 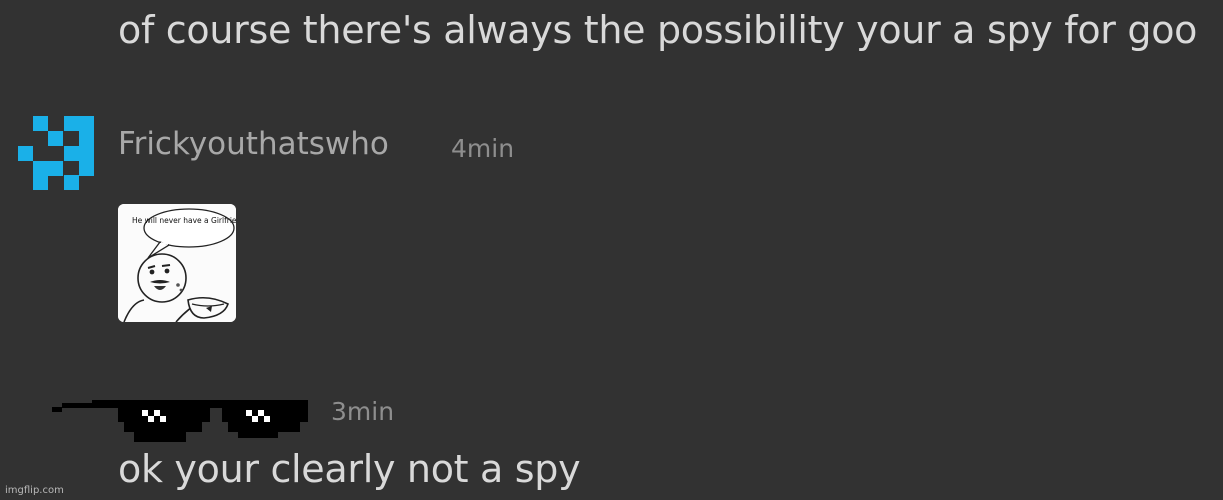 I want to click on cereal-guy-meme-icon: He will never have a Girlfriend, so click(x=177, y=263).